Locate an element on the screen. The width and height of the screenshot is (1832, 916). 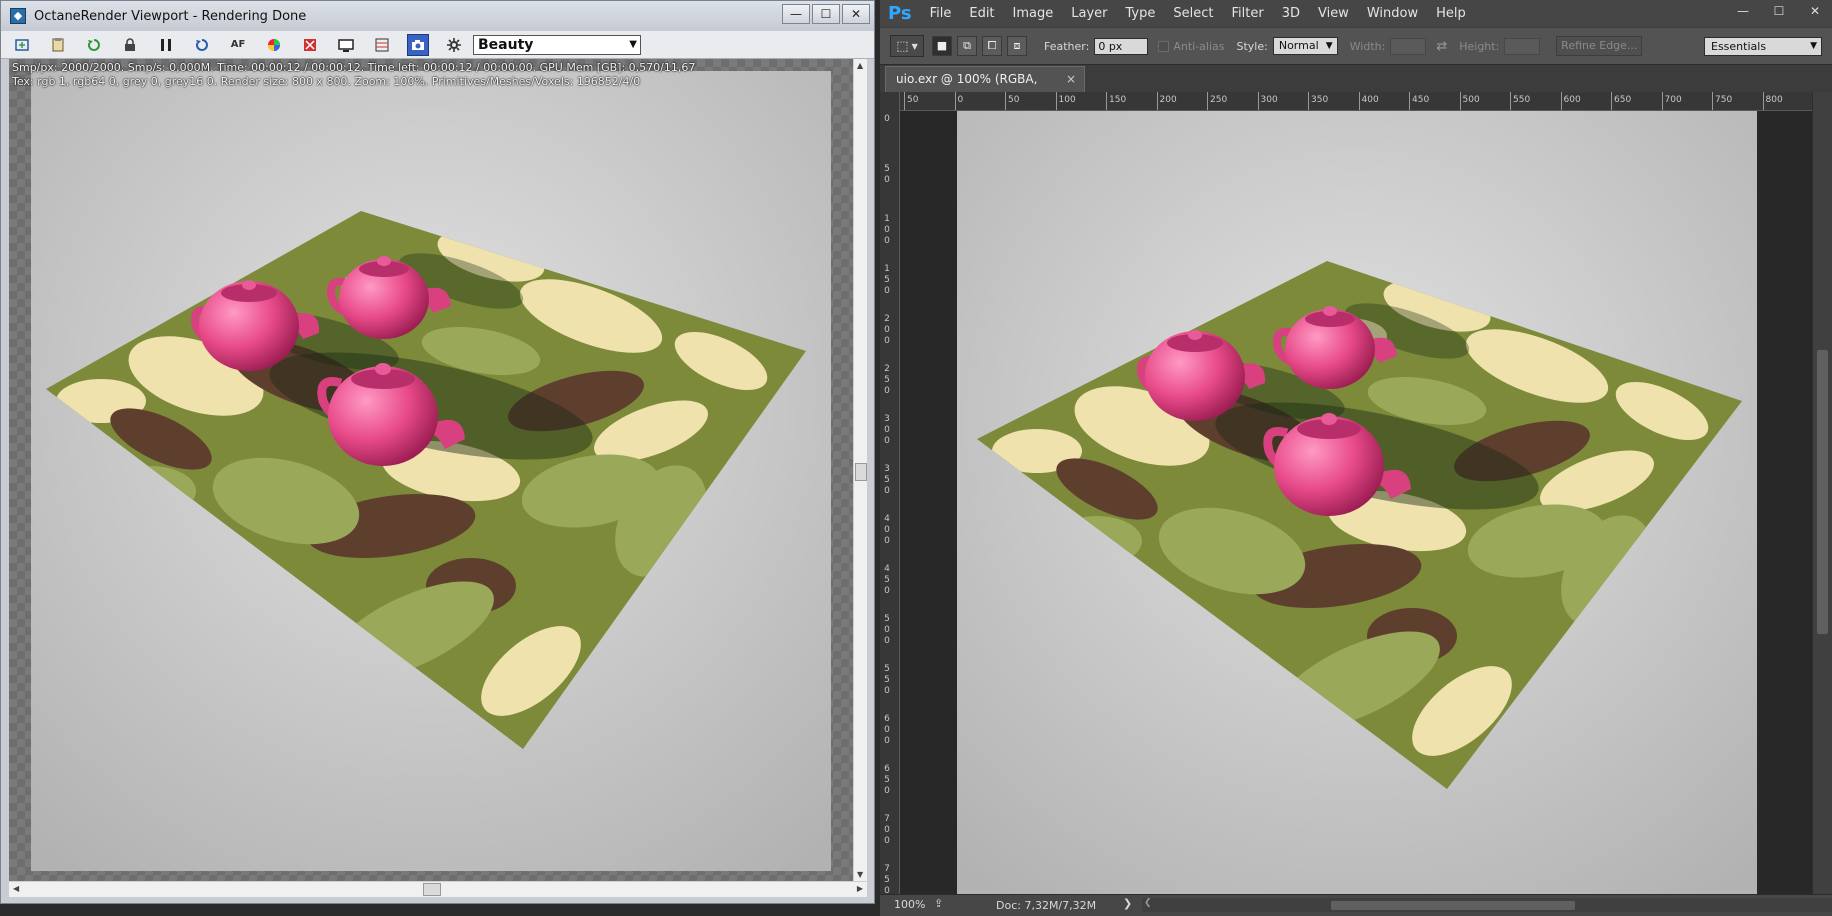
height-input is located at coordinates (1522, 46).